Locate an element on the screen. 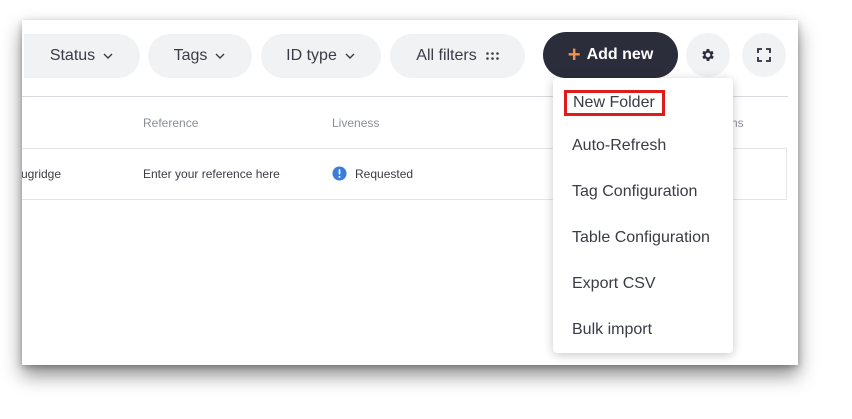 This screenshot has width=852, height=419. all-filters-label: All filters is located at coordinates (446, 55).